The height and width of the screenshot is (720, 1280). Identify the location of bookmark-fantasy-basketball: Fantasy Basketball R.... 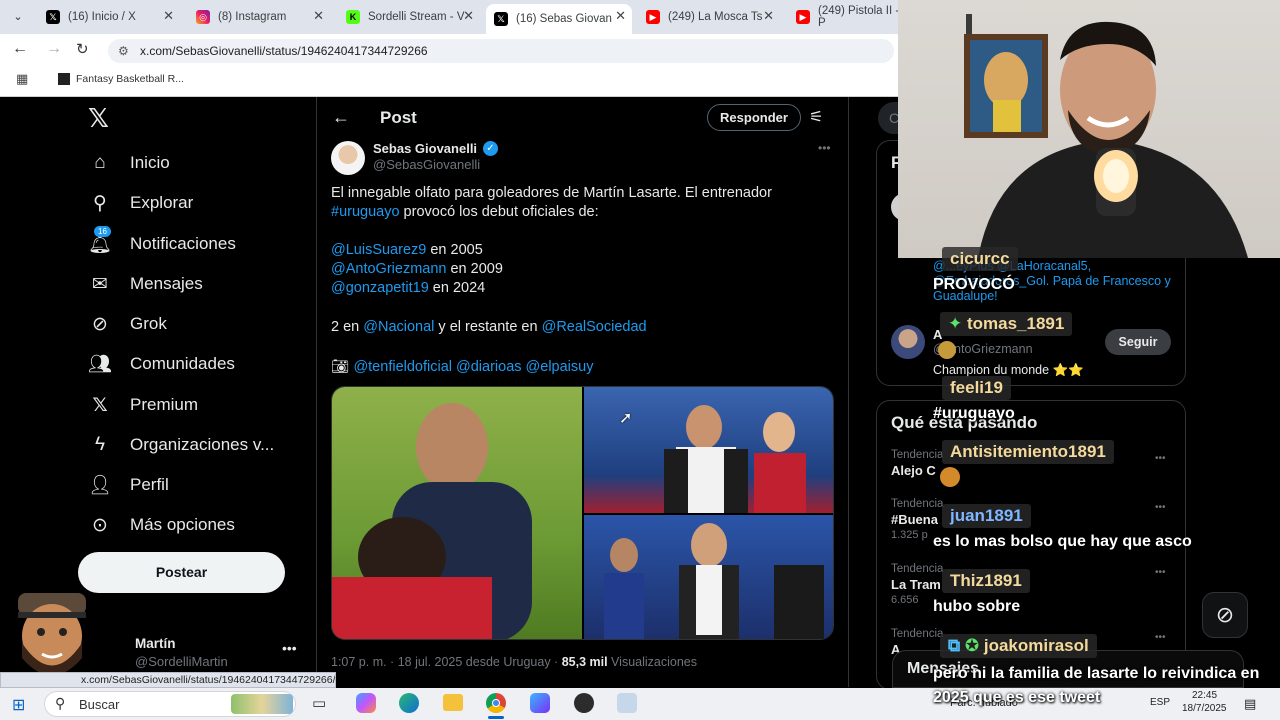
(121, 79).